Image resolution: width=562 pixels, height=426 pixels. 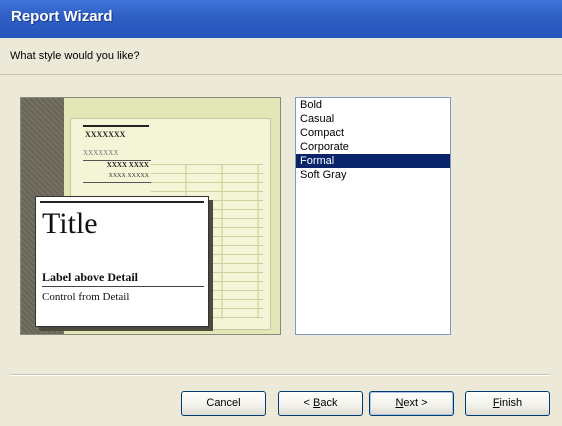 I want to click on back-button-suffix: ack, so click(x=329, y=403).